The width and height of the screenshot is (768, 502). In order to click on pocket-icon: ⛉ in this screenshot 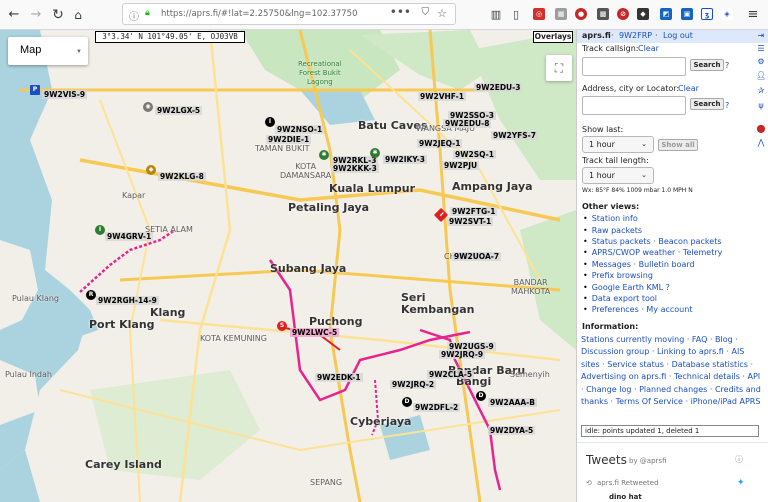, I will do `click(426, 12)`.